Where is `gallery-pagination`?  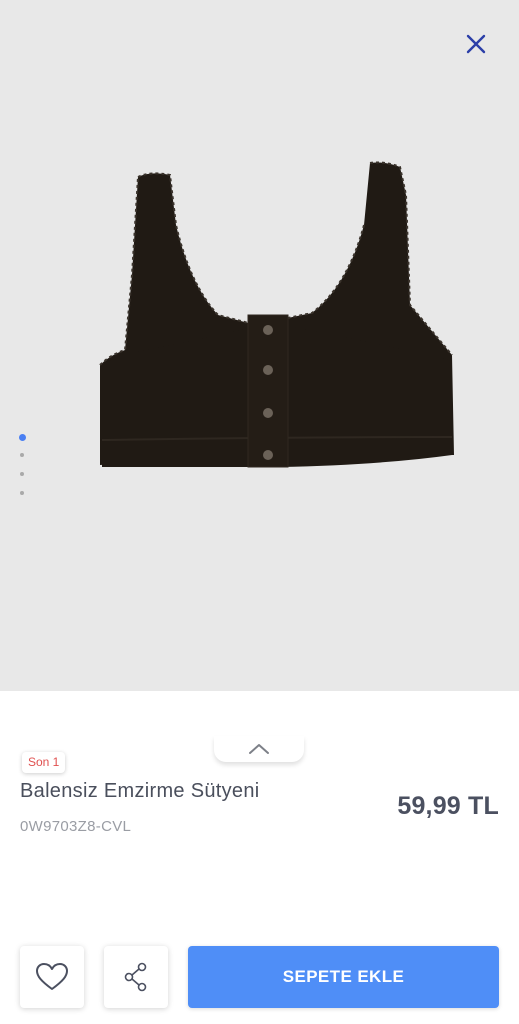
gallery-pagination is located at coordinates (22, 472).